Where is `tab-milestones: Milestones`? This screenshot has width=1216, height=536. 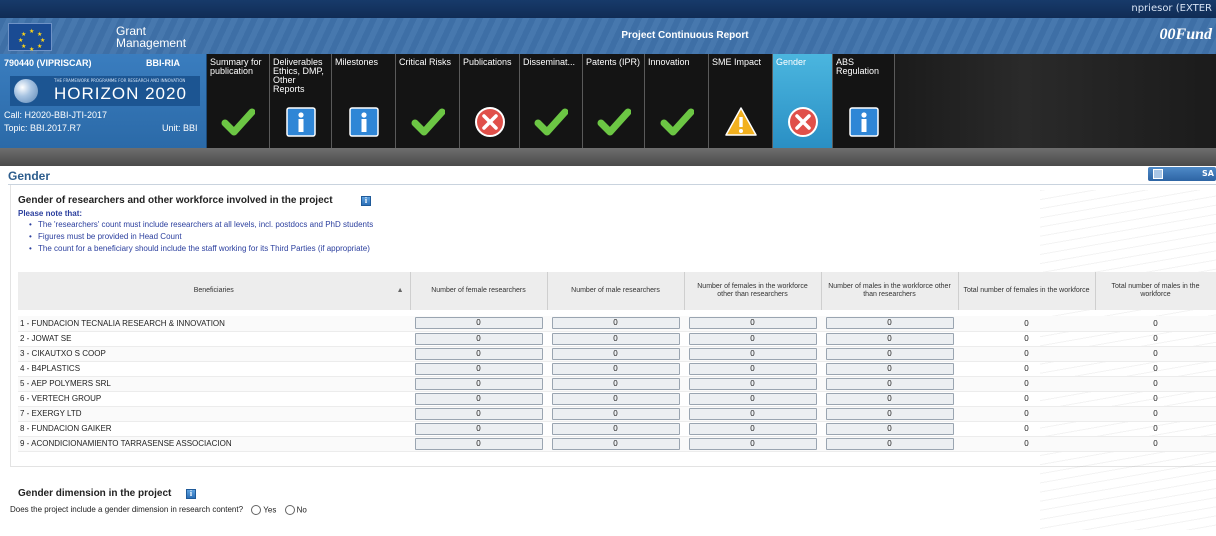 tab-milestones: Milestones is located at coordinates (364, 101).